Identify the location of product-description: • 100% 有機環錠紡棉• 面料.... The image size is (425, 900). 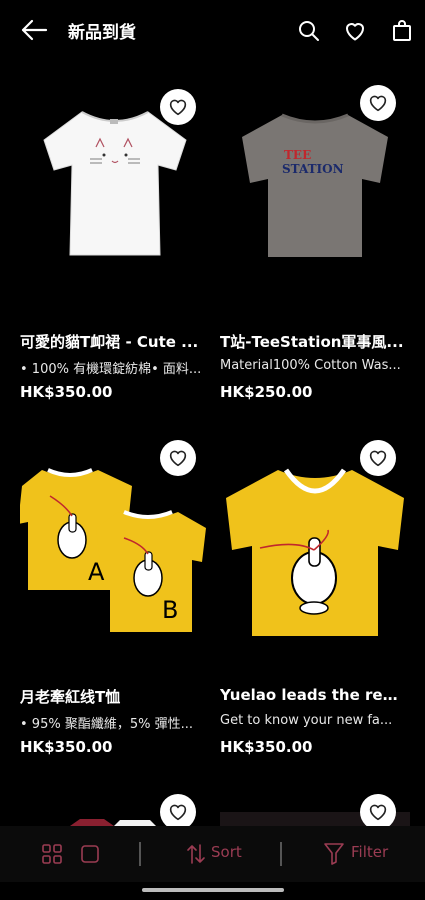
(111, 369).